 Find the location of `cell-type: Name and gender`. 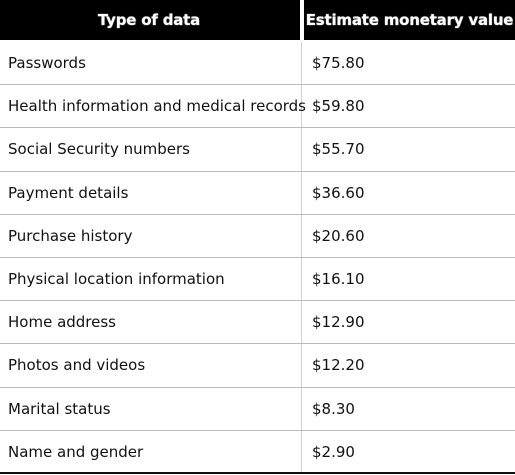

cell-type: Name and gender is located at coordinates (76, 451).